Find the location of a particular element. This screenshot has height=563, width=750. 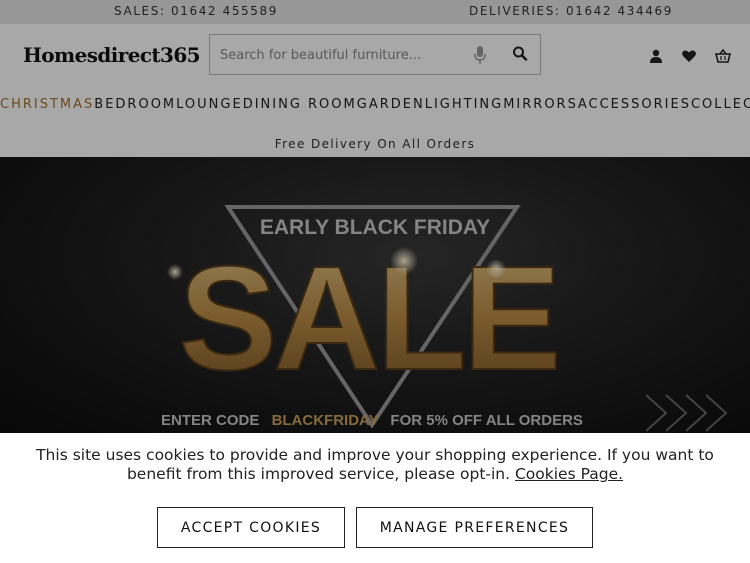

nav-item-lounge: LOUNGE is located at coordinates (209, 105).